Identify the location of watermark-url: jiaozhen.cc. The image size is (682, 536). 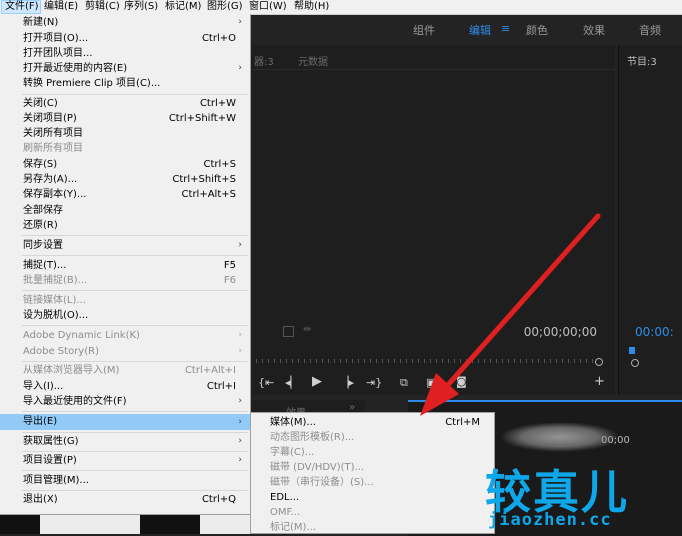
(550, 520).